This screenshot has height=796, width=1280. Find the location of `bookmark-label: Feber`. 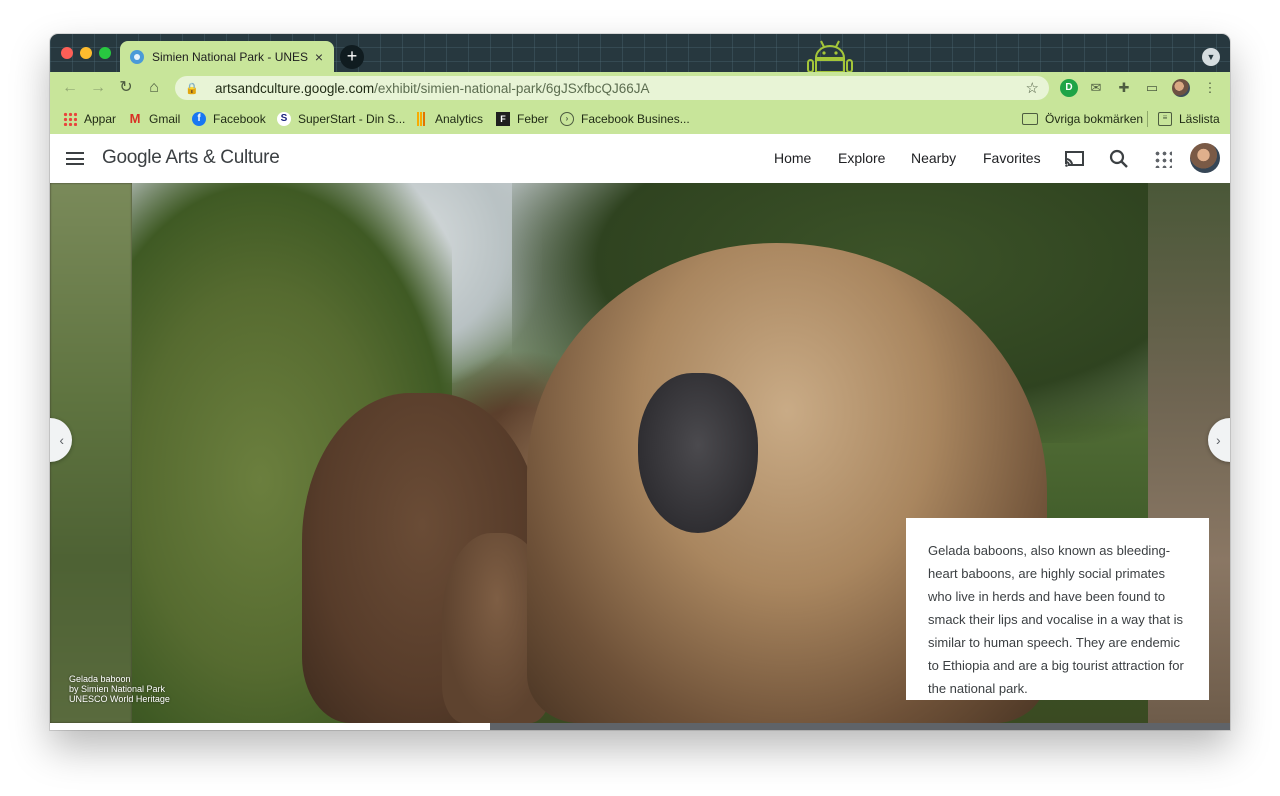

bookmark-label: Feber is located at coordinates (533, 119).